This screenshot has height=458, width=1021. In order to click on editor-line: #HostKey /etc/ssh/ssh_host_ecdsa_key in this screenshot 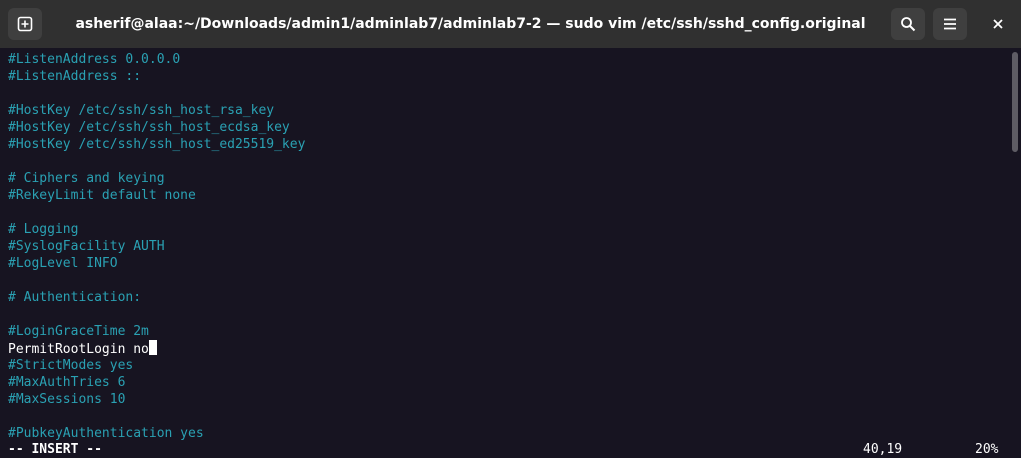, I will do `click(156, 127)`.